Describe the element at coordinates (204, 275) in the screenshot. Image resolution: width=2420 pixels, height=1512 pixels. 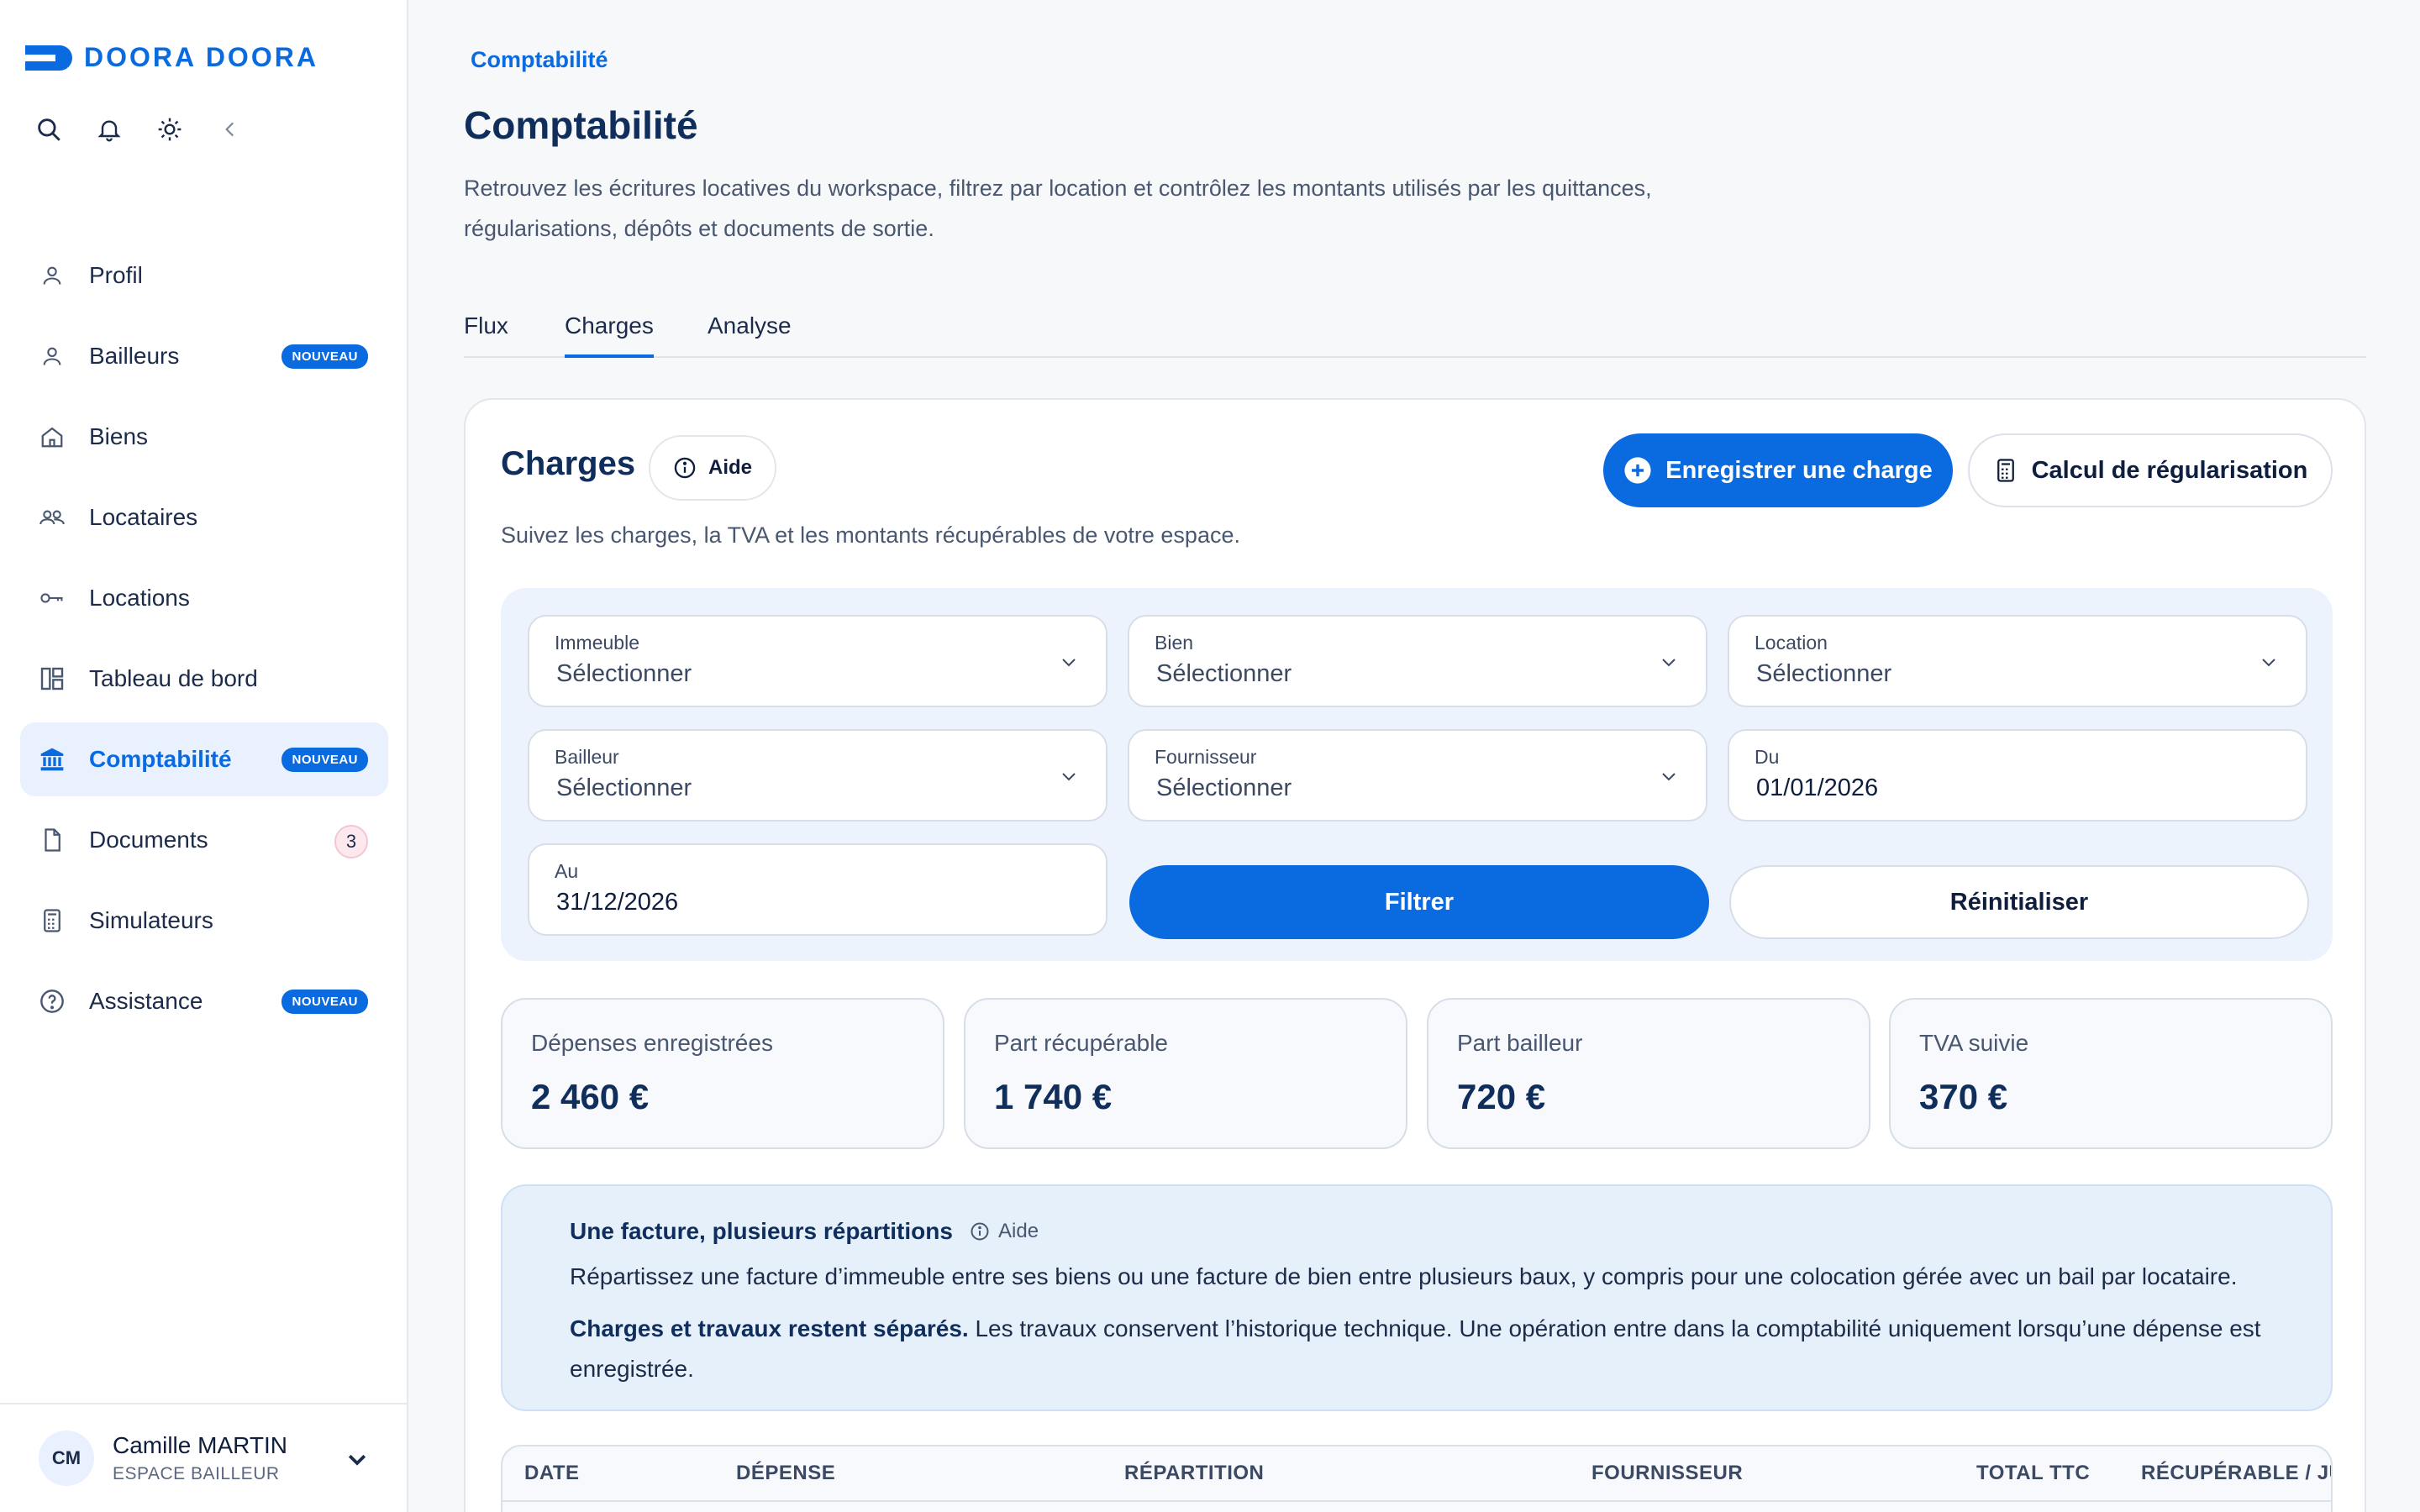
I see `sidebar-item-profil: Profil` at that location.